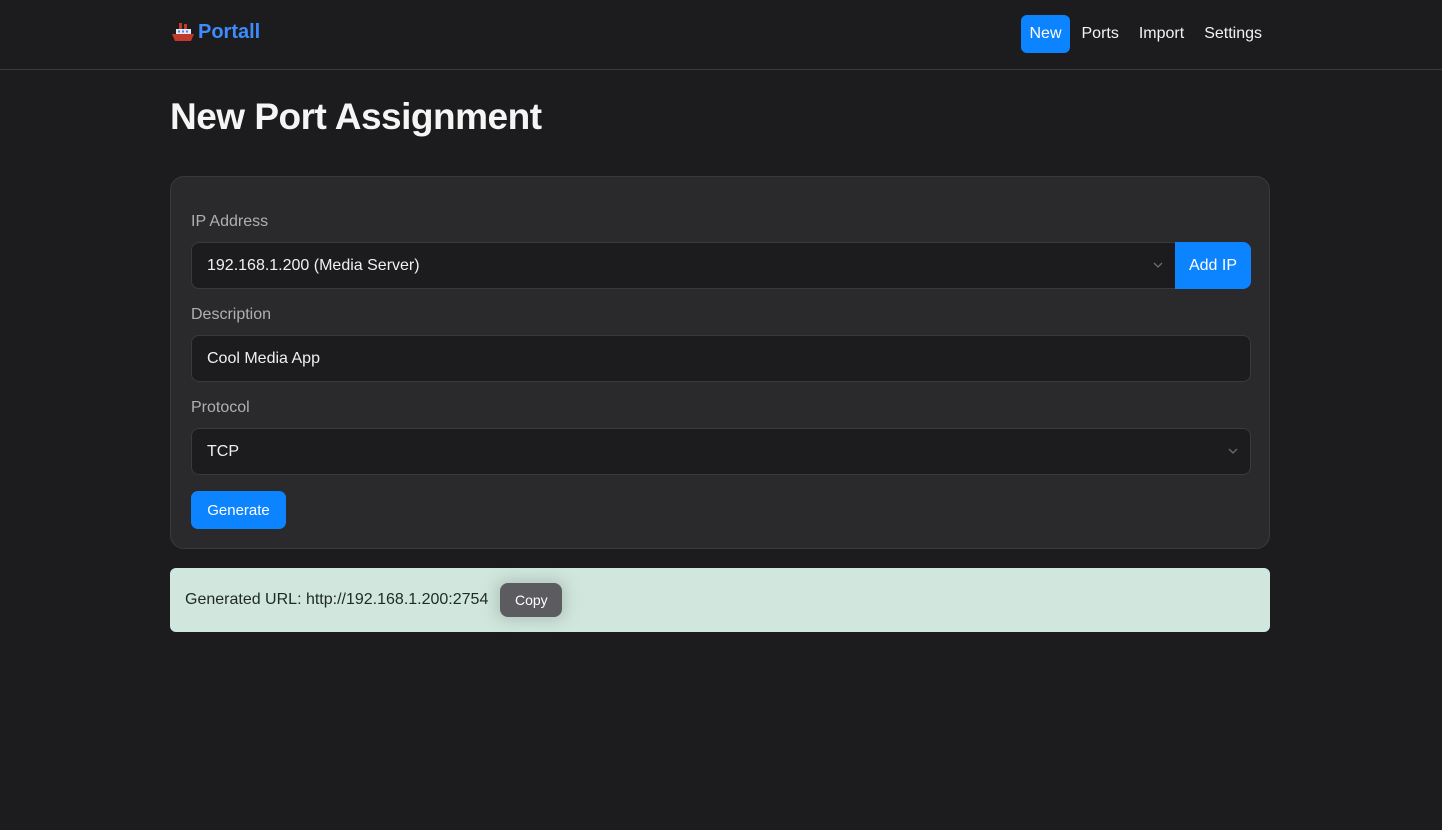 The image size is (1442, 830). Describe the element at coordinates (263, 358) in the screenshot. I see `description-value: Cool Media App` at that location.